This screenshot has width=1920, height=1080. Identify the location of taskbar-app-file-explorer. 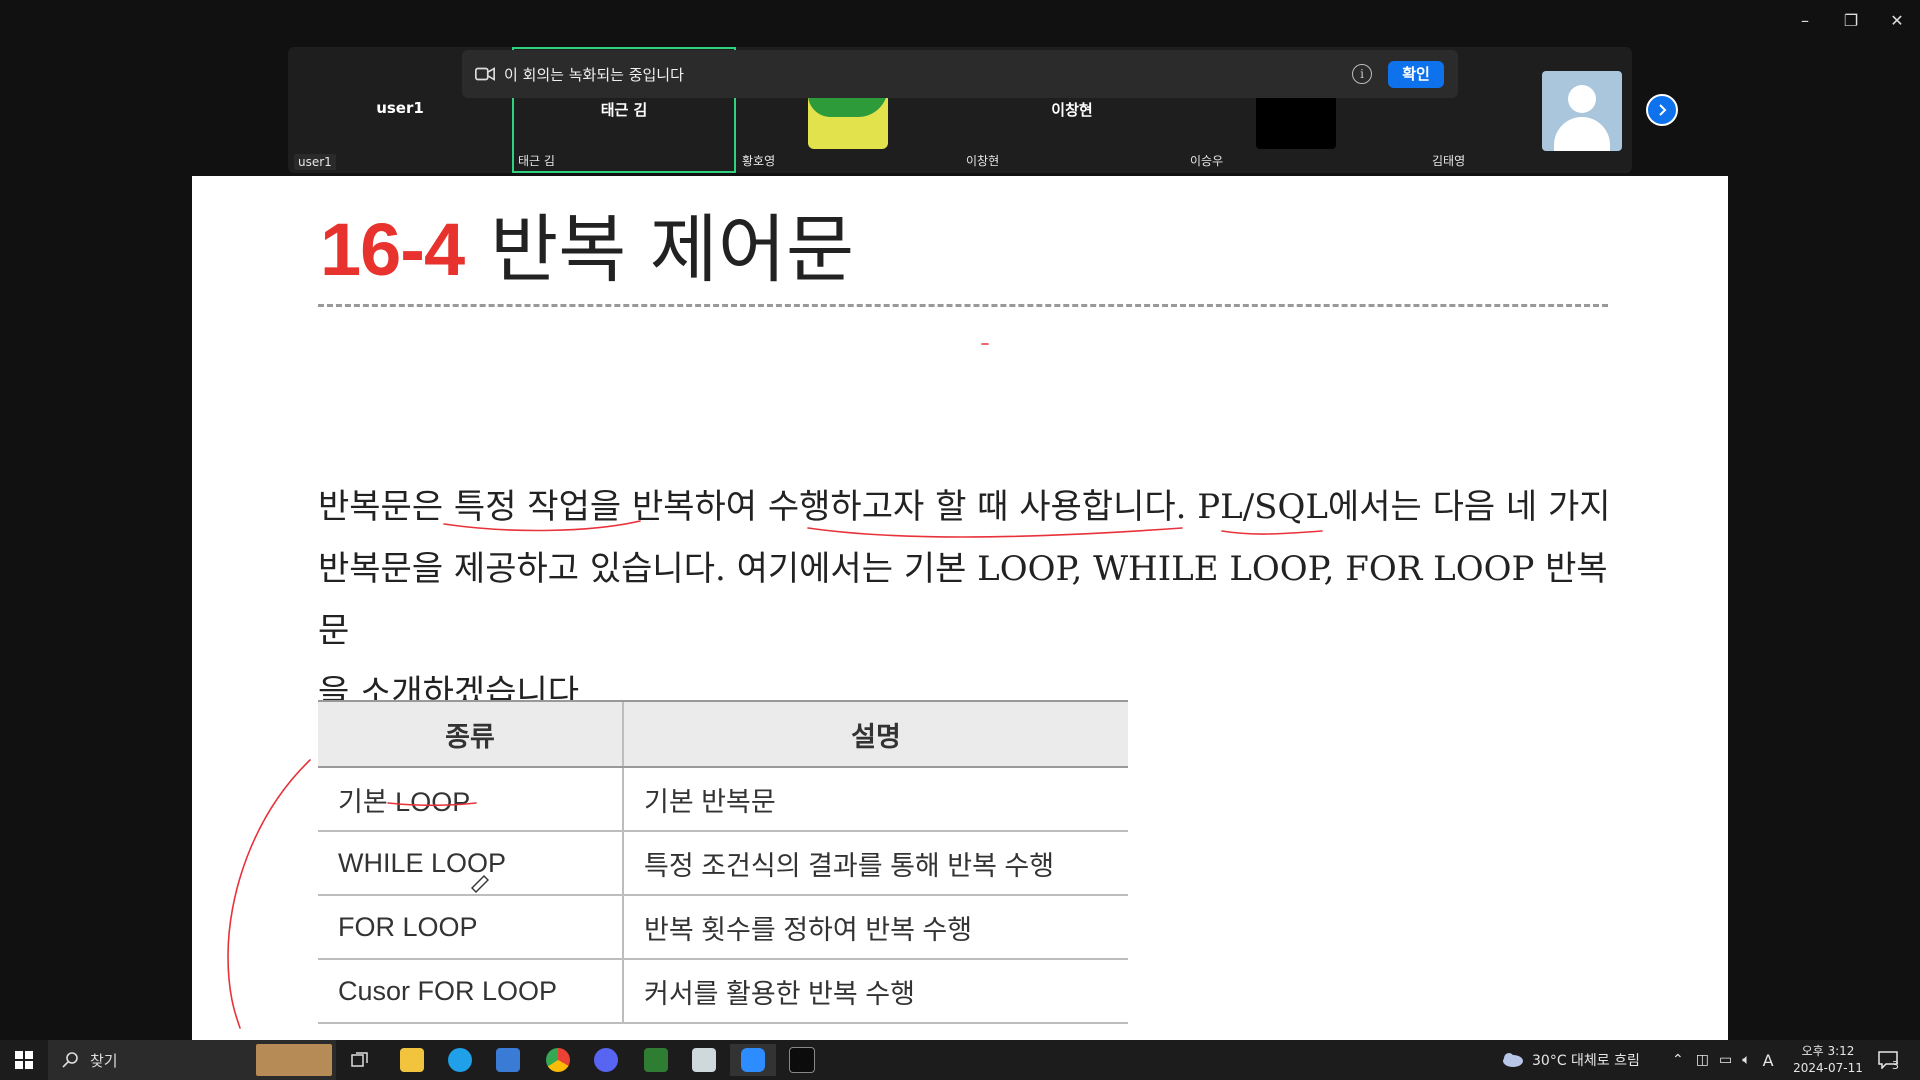
(412, 1060).